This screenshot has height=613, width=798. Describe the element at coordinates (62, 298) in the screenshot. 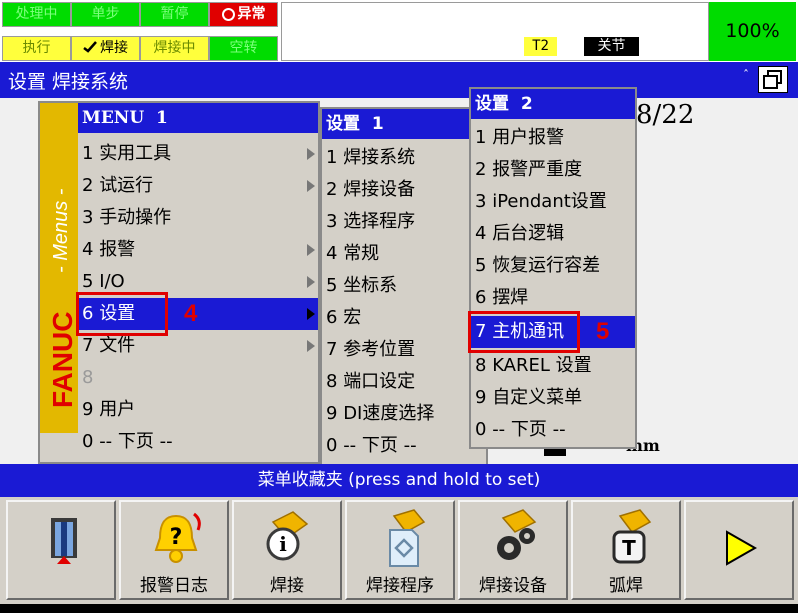

I see `fanuc-logo: - Menus - FANUC` at that location.